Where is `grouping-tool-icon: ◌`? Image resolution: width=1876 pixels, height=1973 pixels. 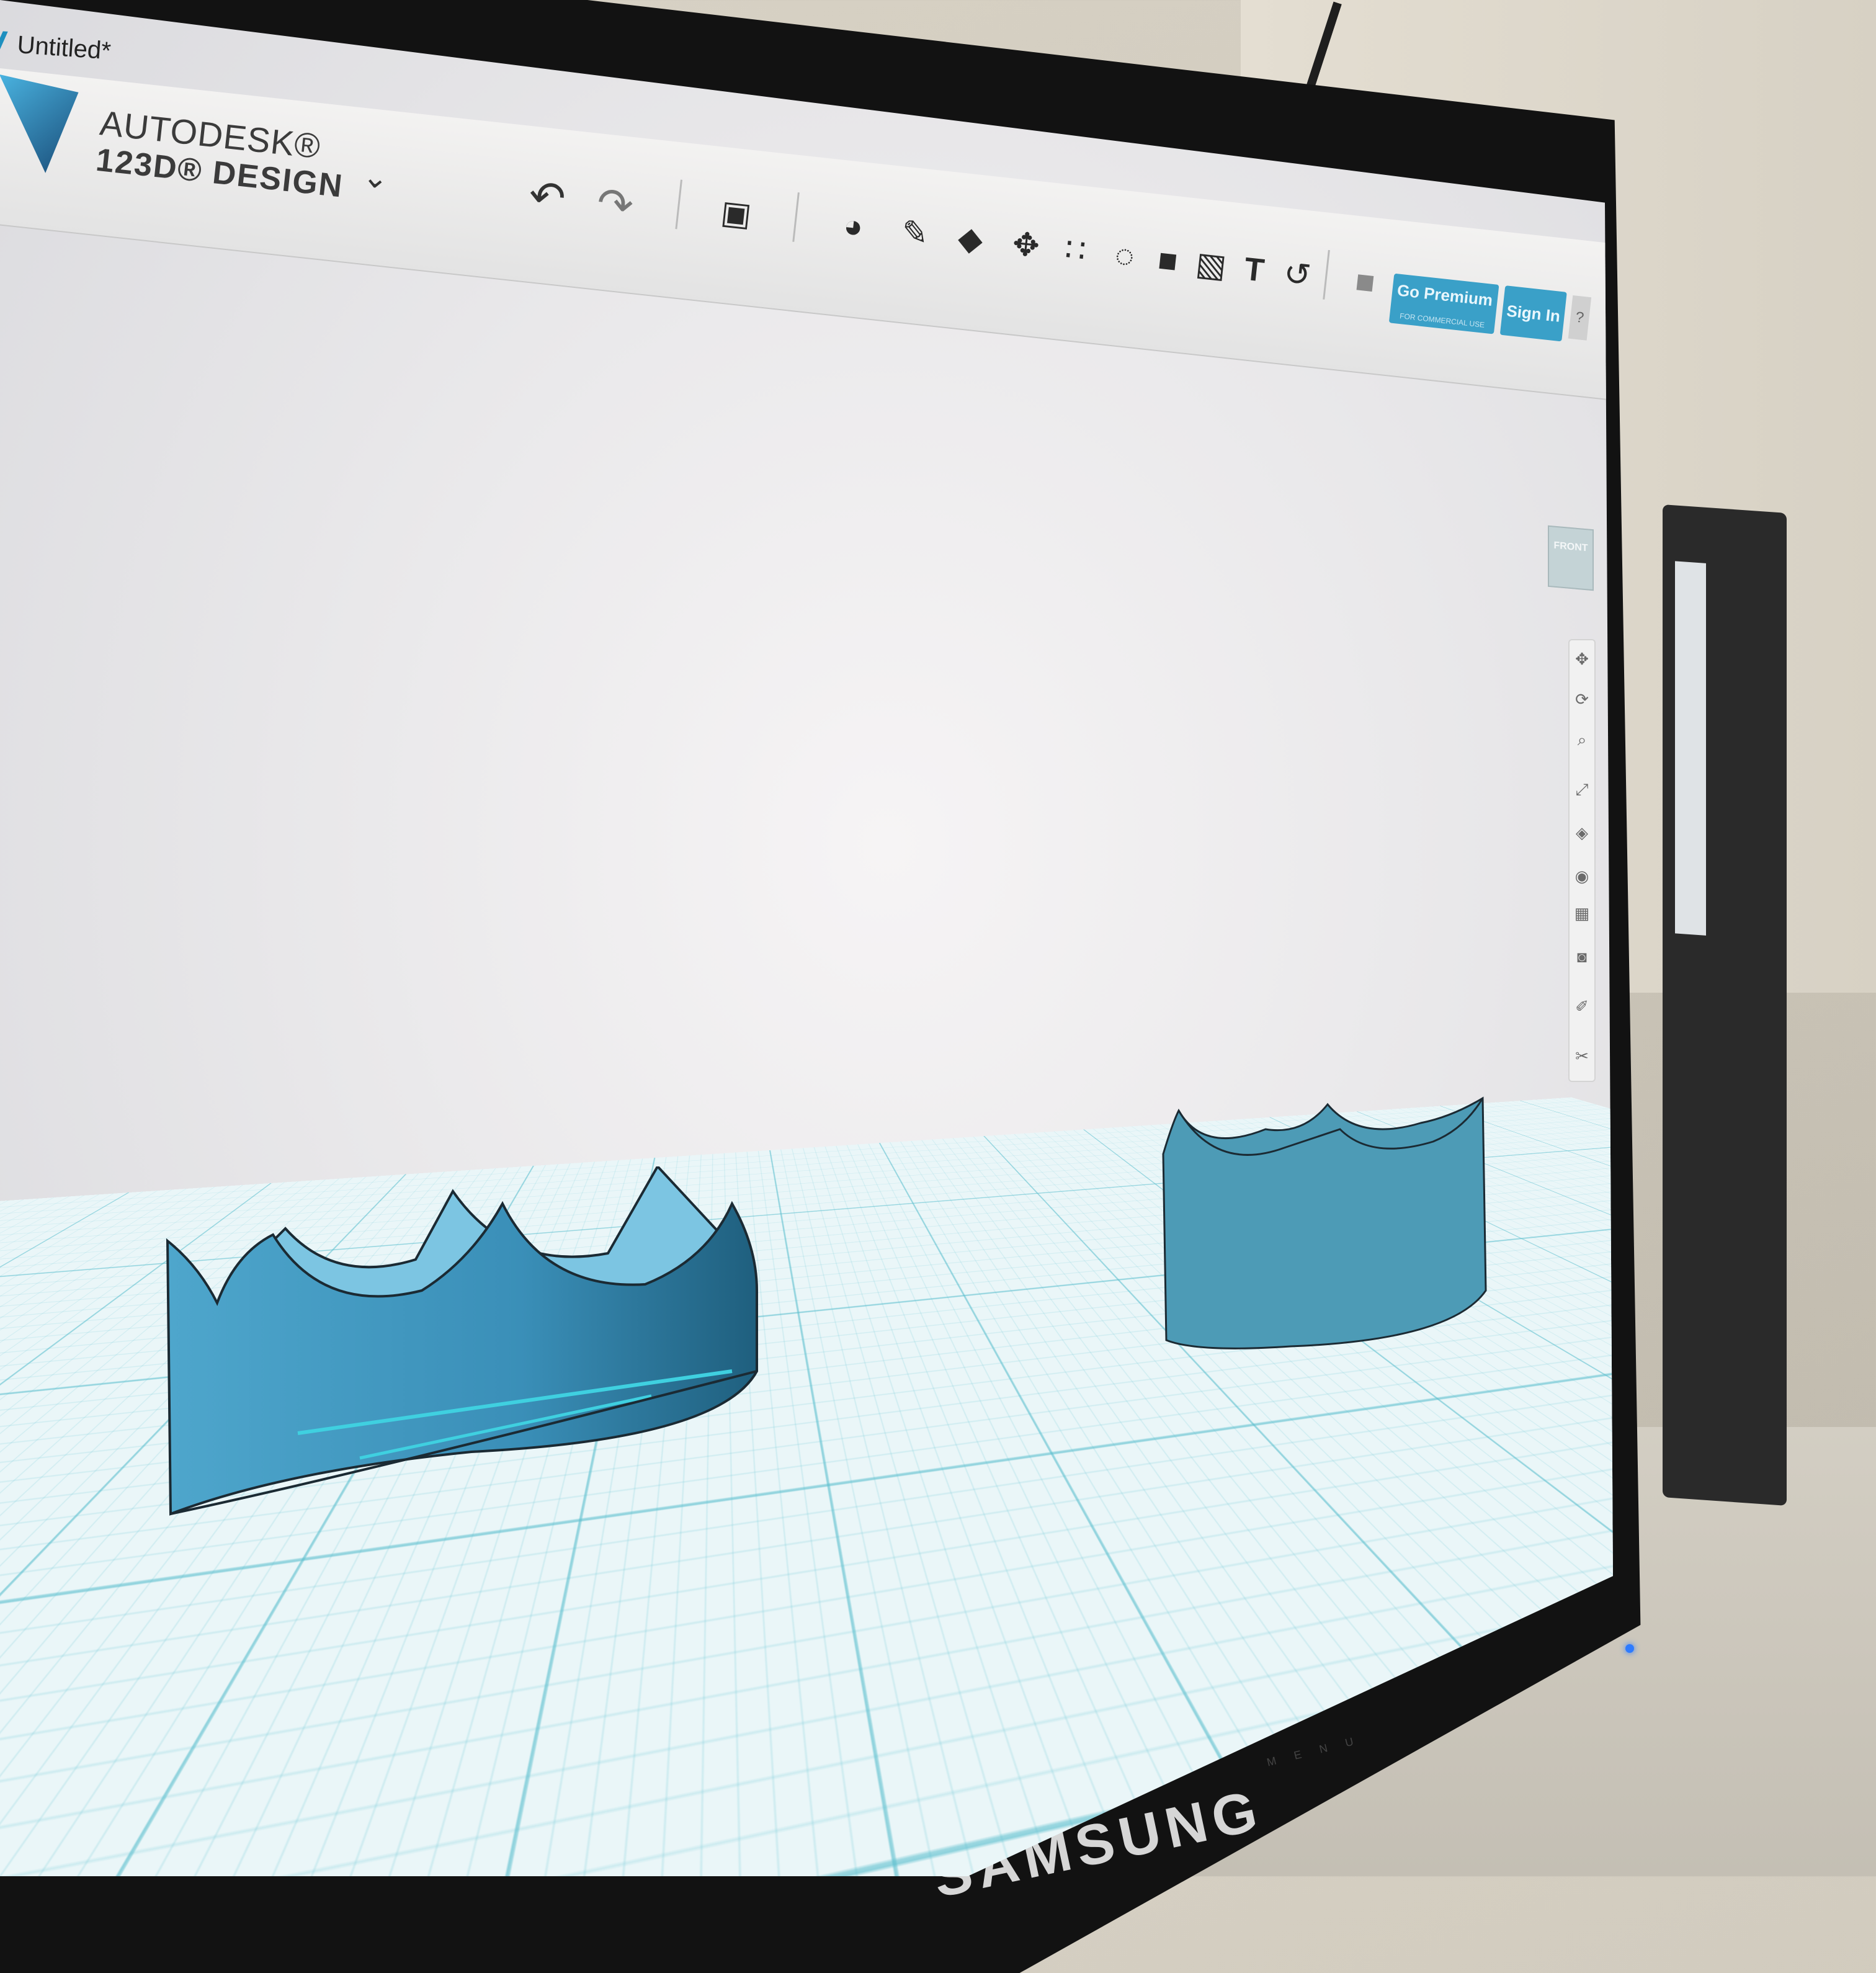 grouping-tool-icon: ◌ is located at coordinates (1124, 256).